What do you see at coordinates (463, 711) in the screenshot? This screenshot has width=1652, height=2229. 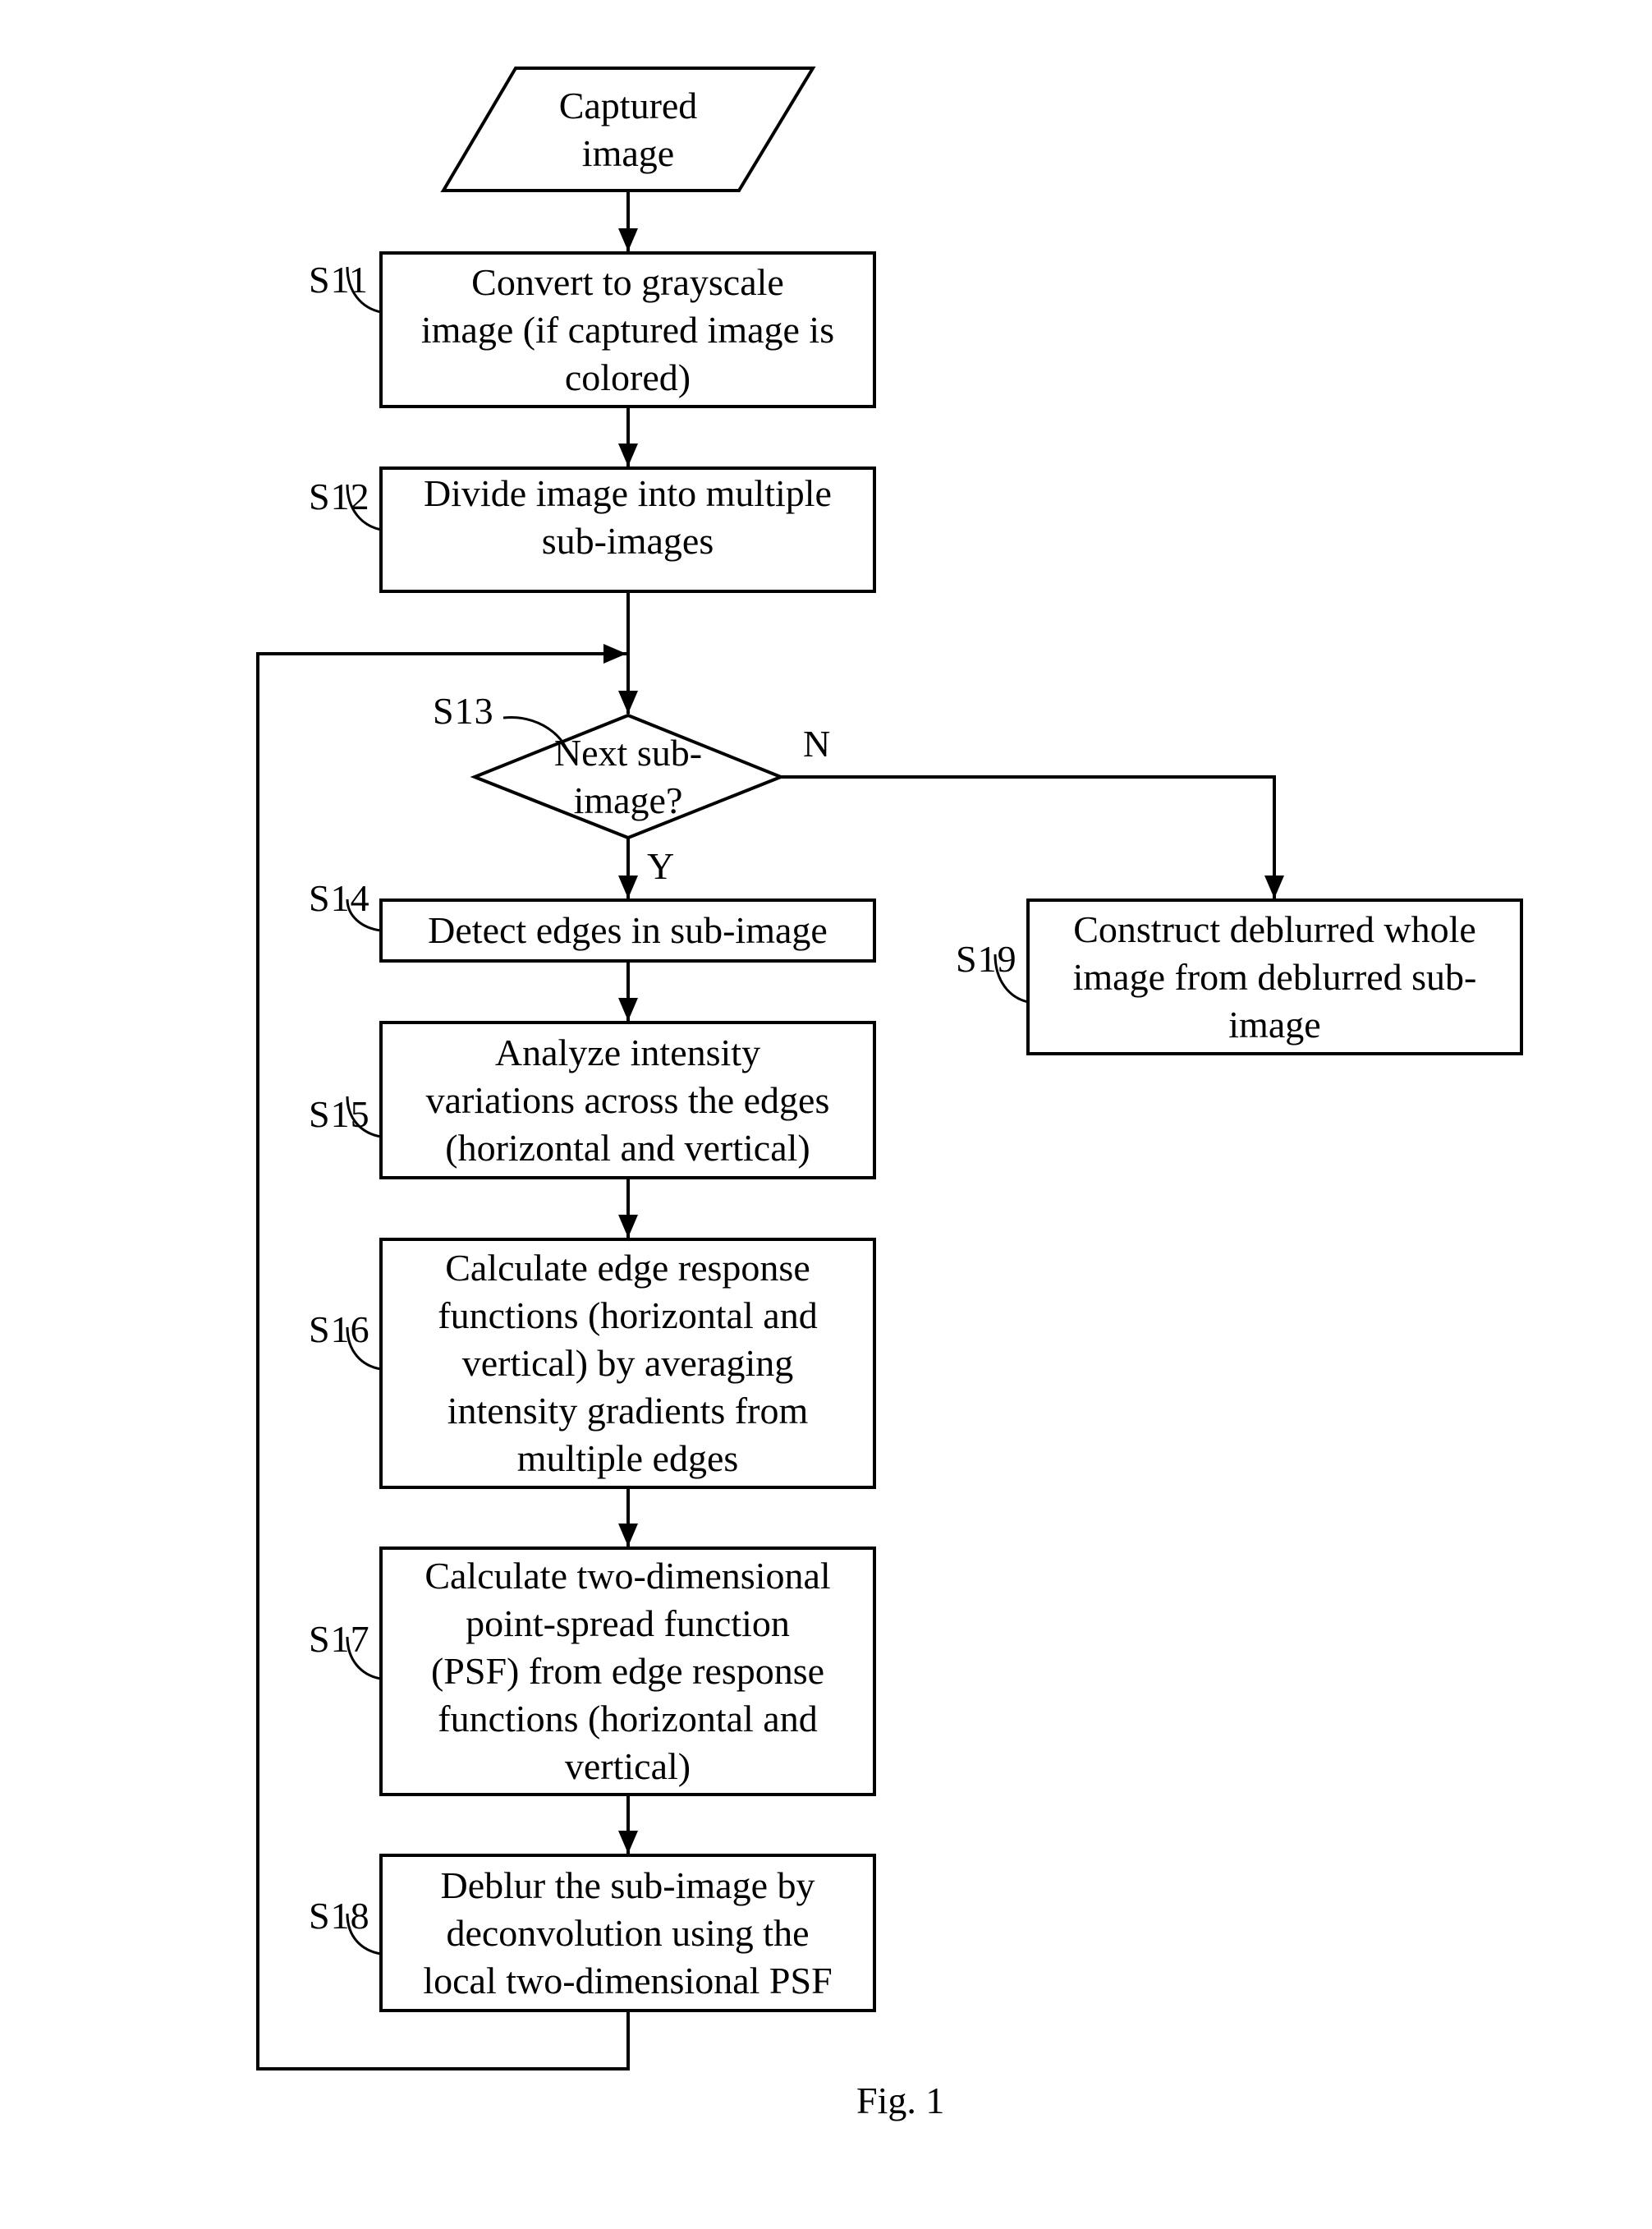 I see `s13-step-label: S13` at bounding box center [463, 711].